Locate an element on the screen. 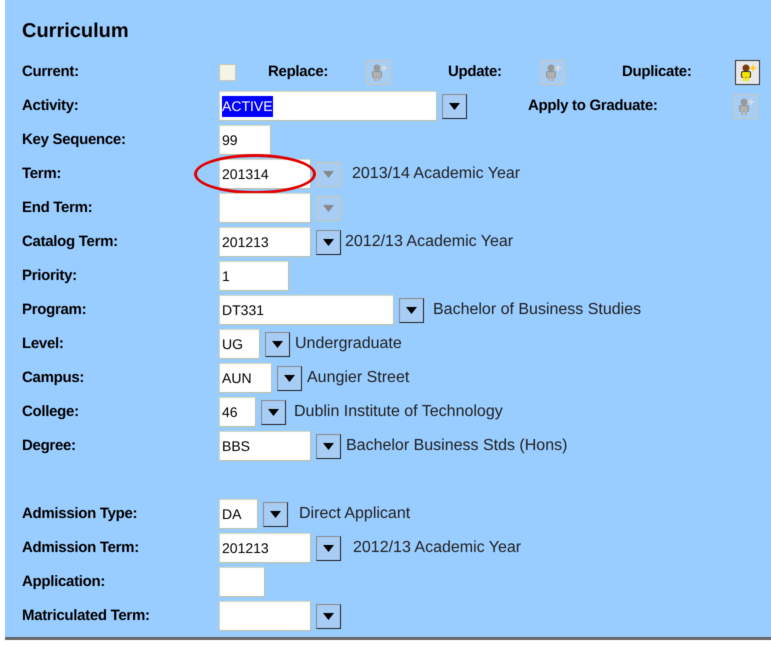 This screenshot has width=771, height=646. field-label: Apply to Graduate: is located at coordinates (593, 106).